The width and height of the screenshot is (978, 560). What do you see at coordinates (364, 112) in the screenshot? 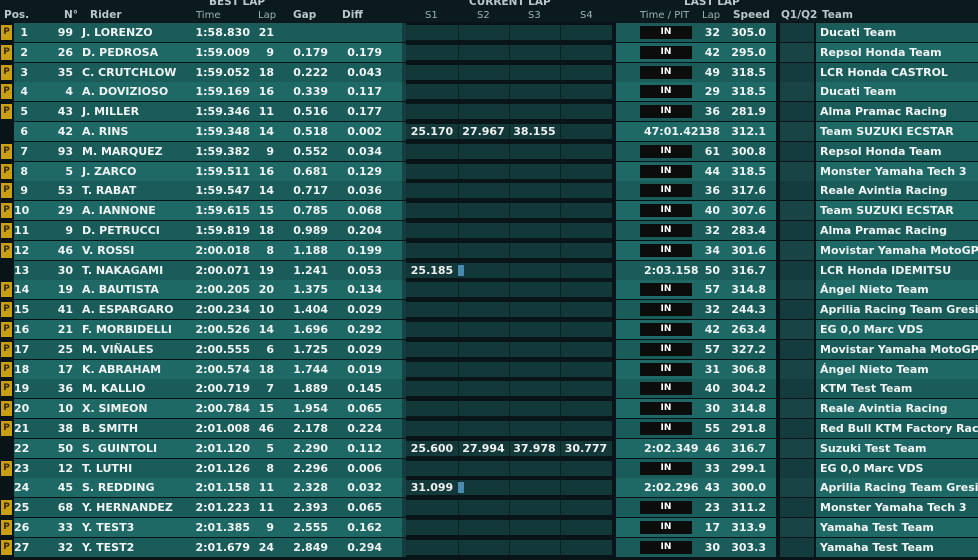
I see `diff-value: 0.177` at bounding box center [364, 112].